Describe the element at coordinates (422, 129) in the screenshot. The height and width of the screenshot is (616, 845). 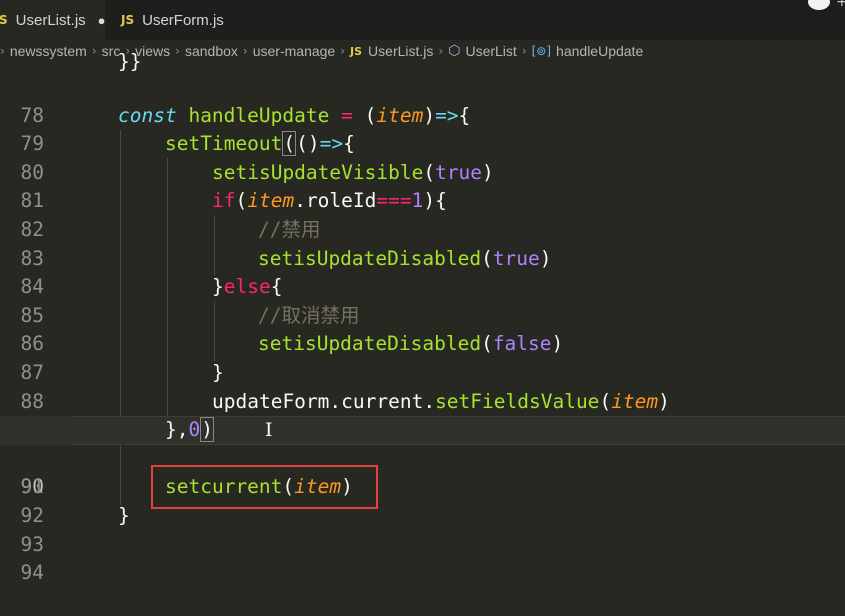
I see `code-line: 79 const handleUpdate = (item)=>{` at that location.